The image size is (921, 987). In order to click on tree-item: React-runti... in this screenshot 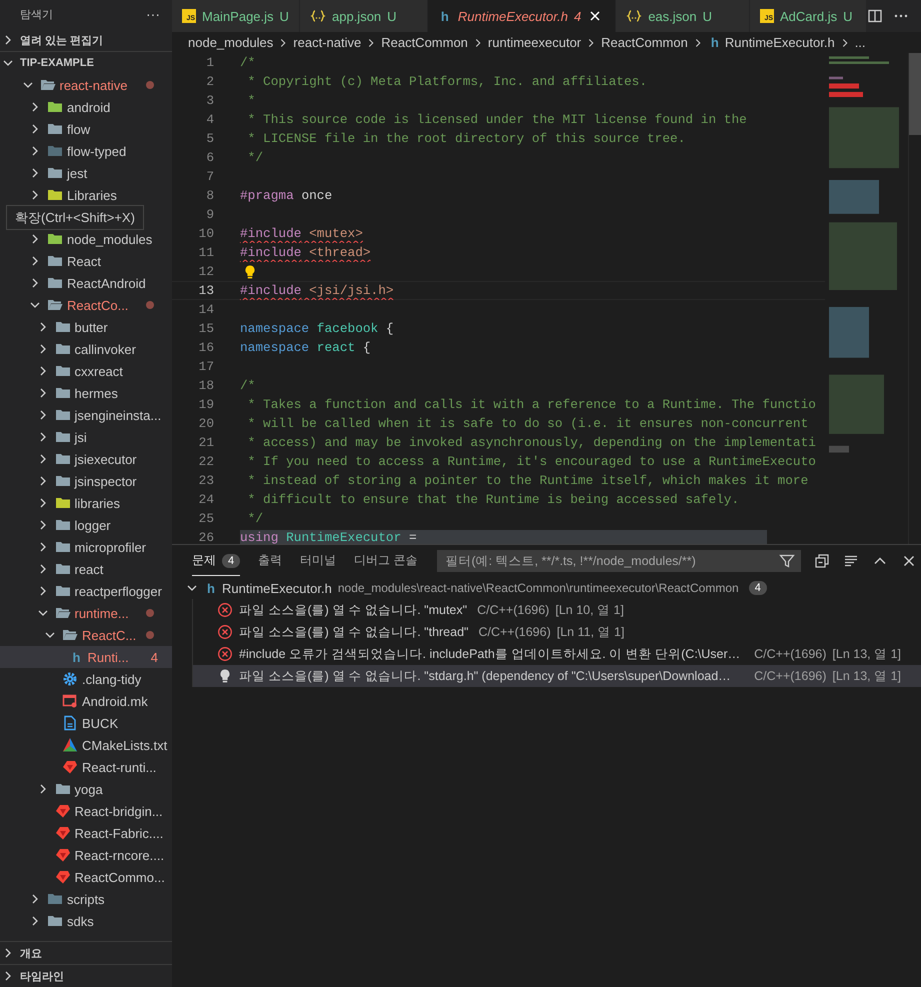, I will do `click(86, 767)`.